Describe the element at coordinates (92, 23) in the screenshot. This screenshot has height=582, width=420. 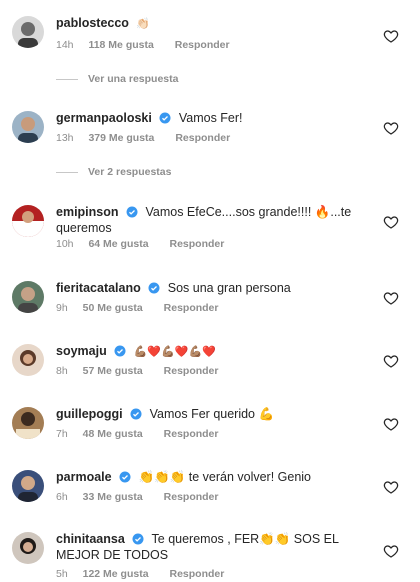
I see `comment-username: pablostecco` at that location.